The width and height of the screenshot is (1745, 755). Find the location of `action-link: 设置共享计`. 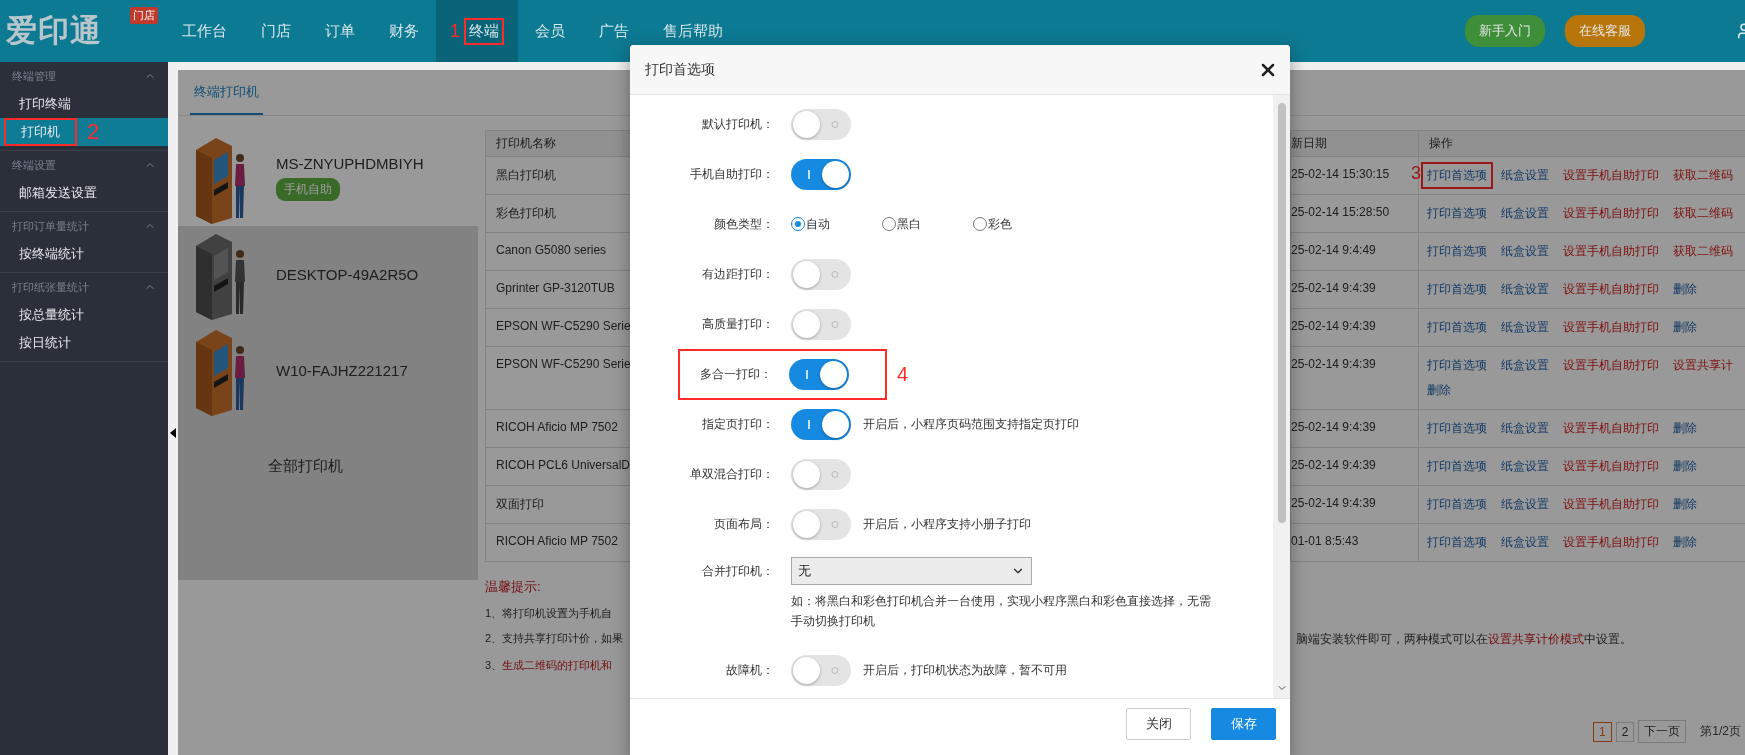

action-link: 设置共享计 is located at coordinates (1703, 365).